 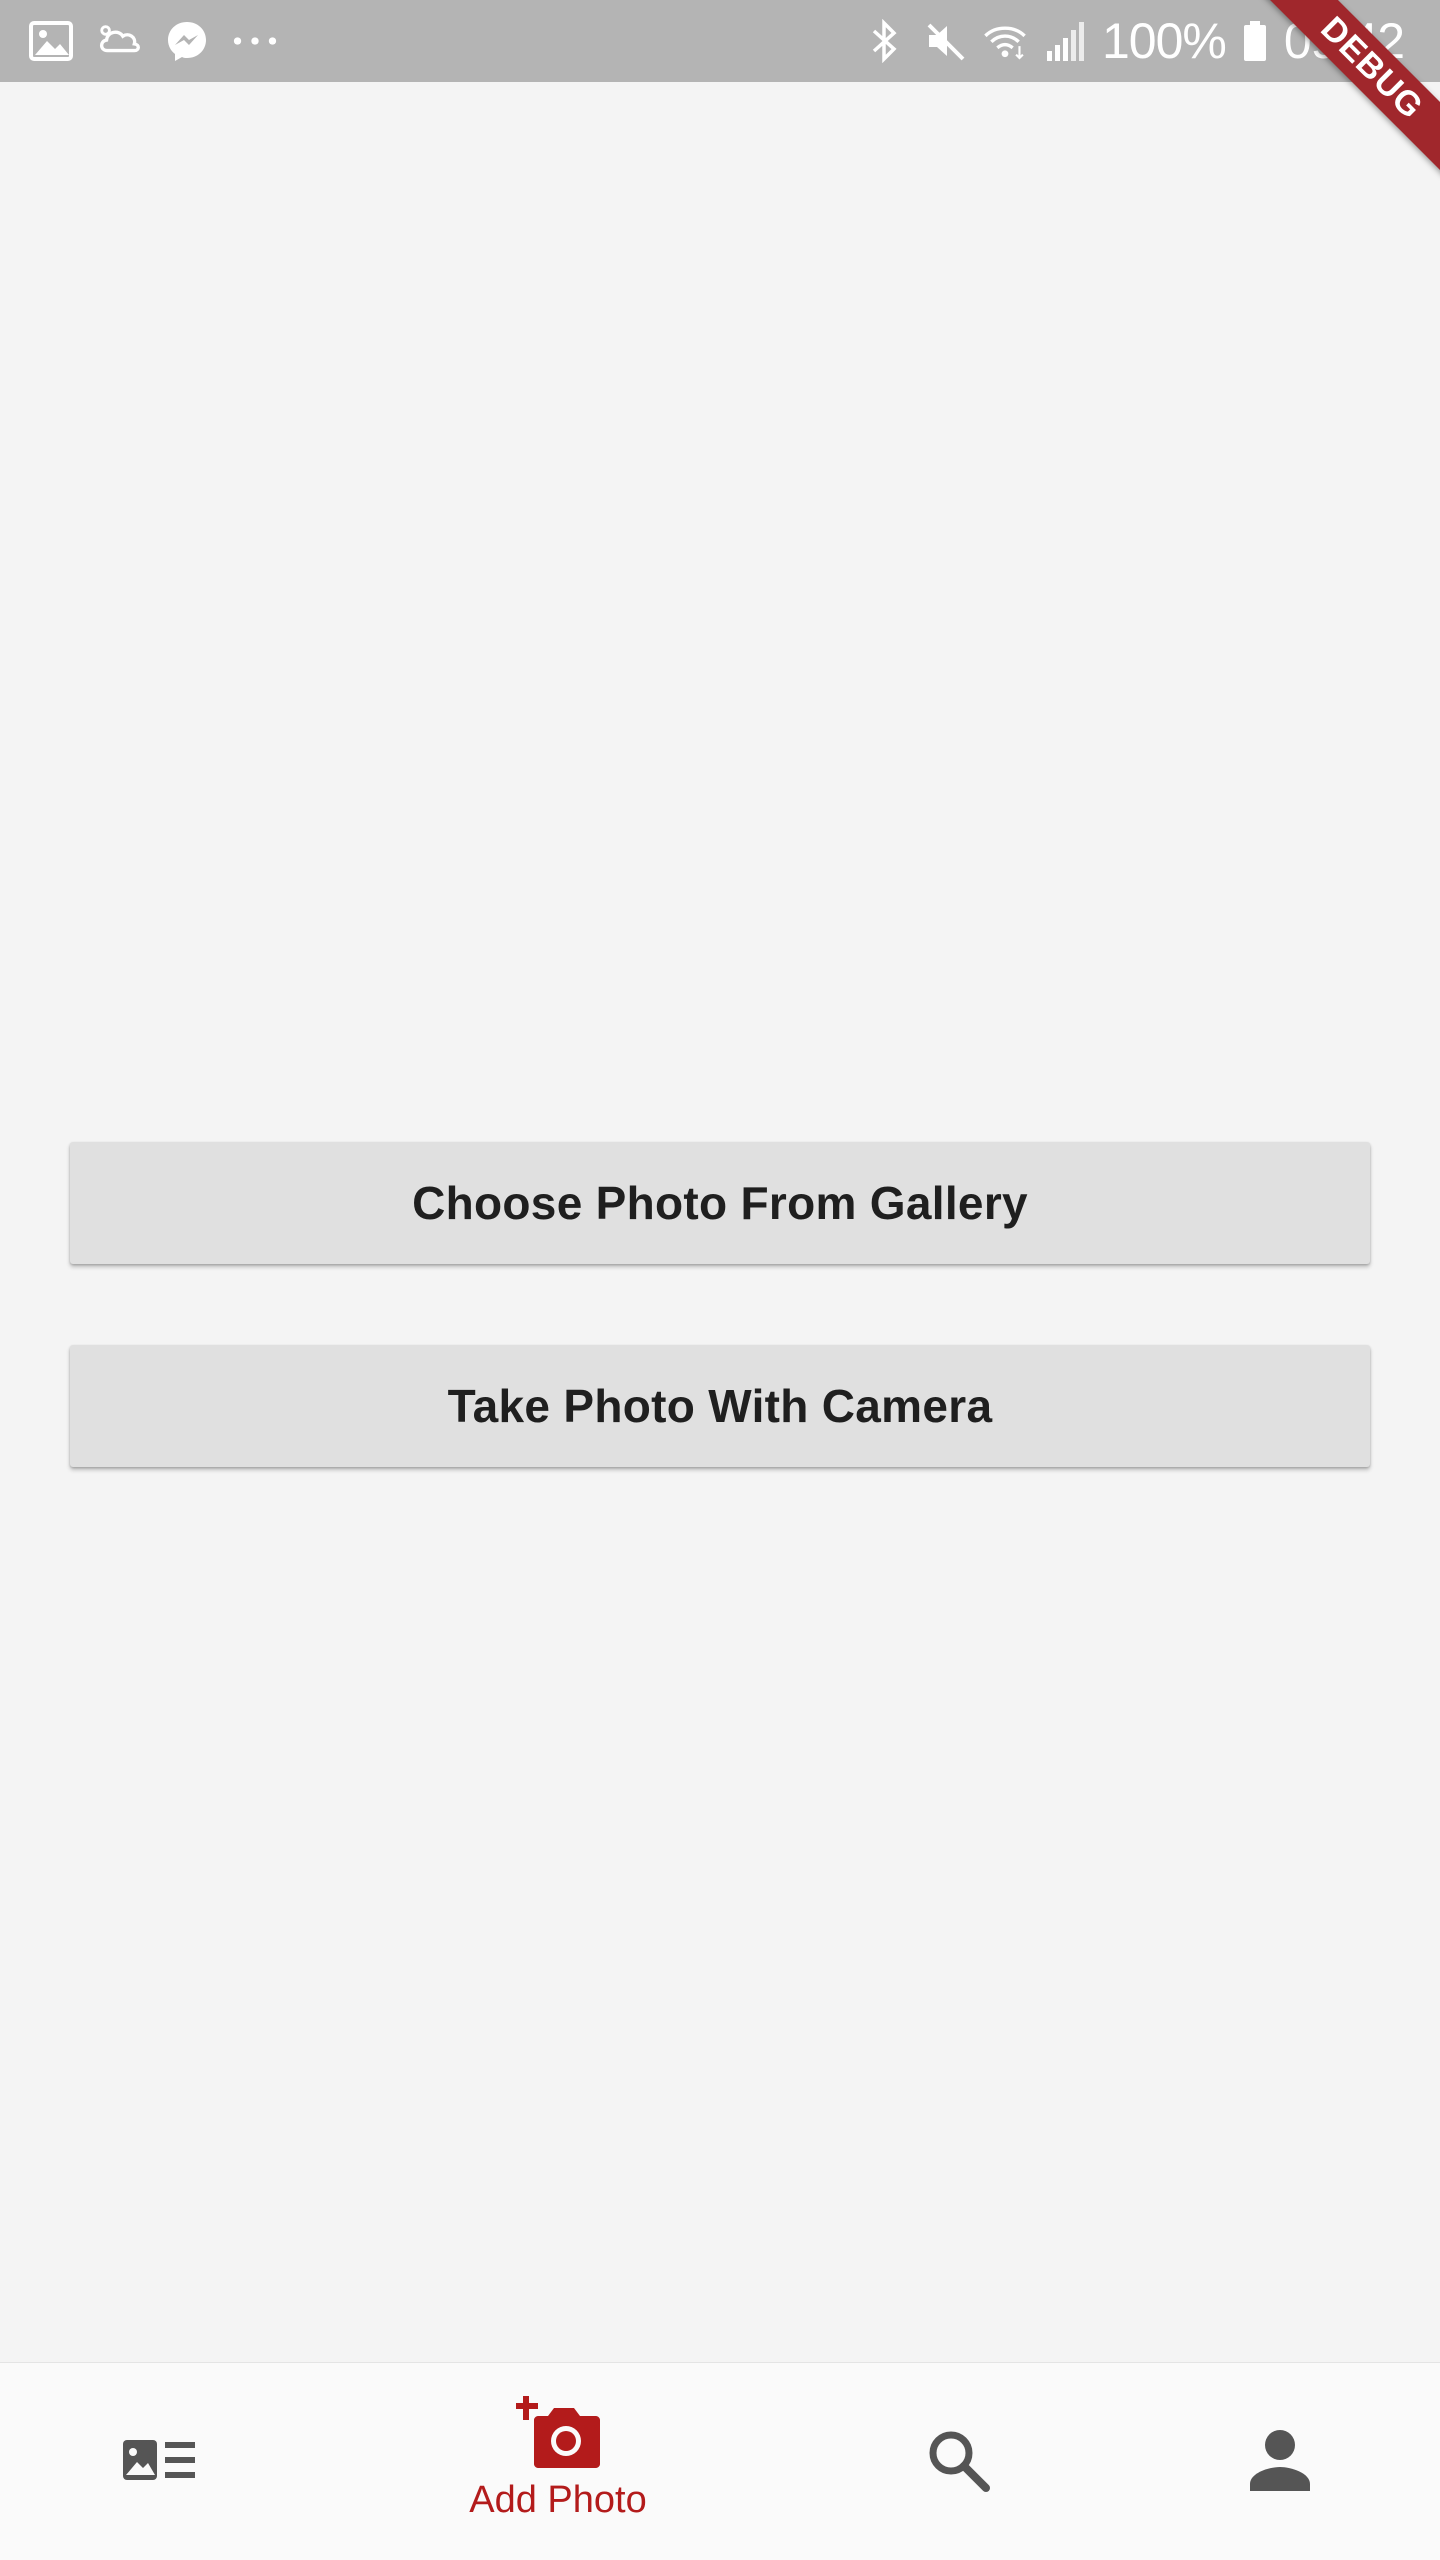 I want to click on take-photo-camera-button: Take Photo With Camera, so click(x=720, y=1406).